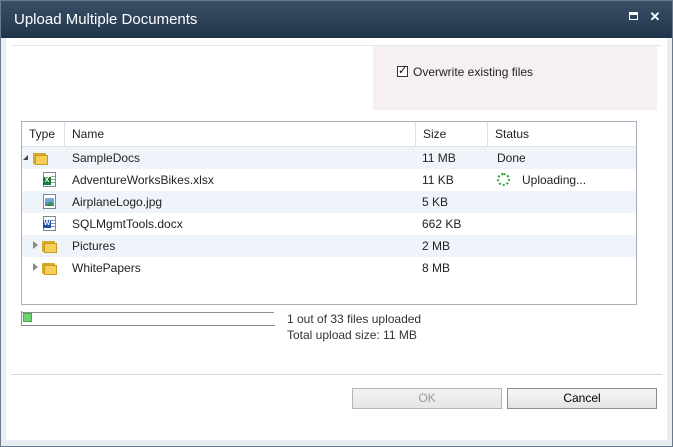  What do you see at coordinates (439, 158) in the screenshot?
I see `file-size: 11 MB` at bounding box center [439, 158].